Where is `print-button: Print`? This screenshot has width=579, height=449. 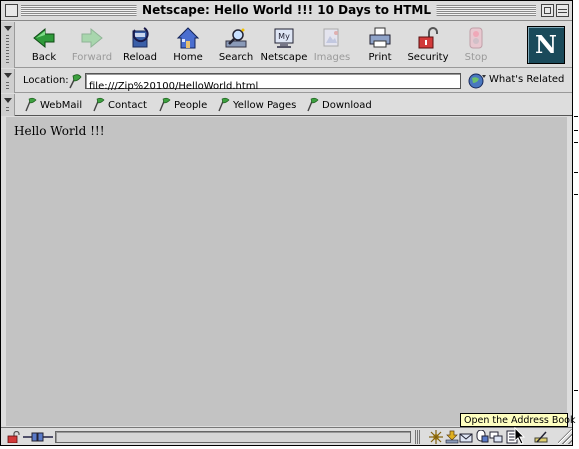 print-button: Print is located at coordinates (380, 45).